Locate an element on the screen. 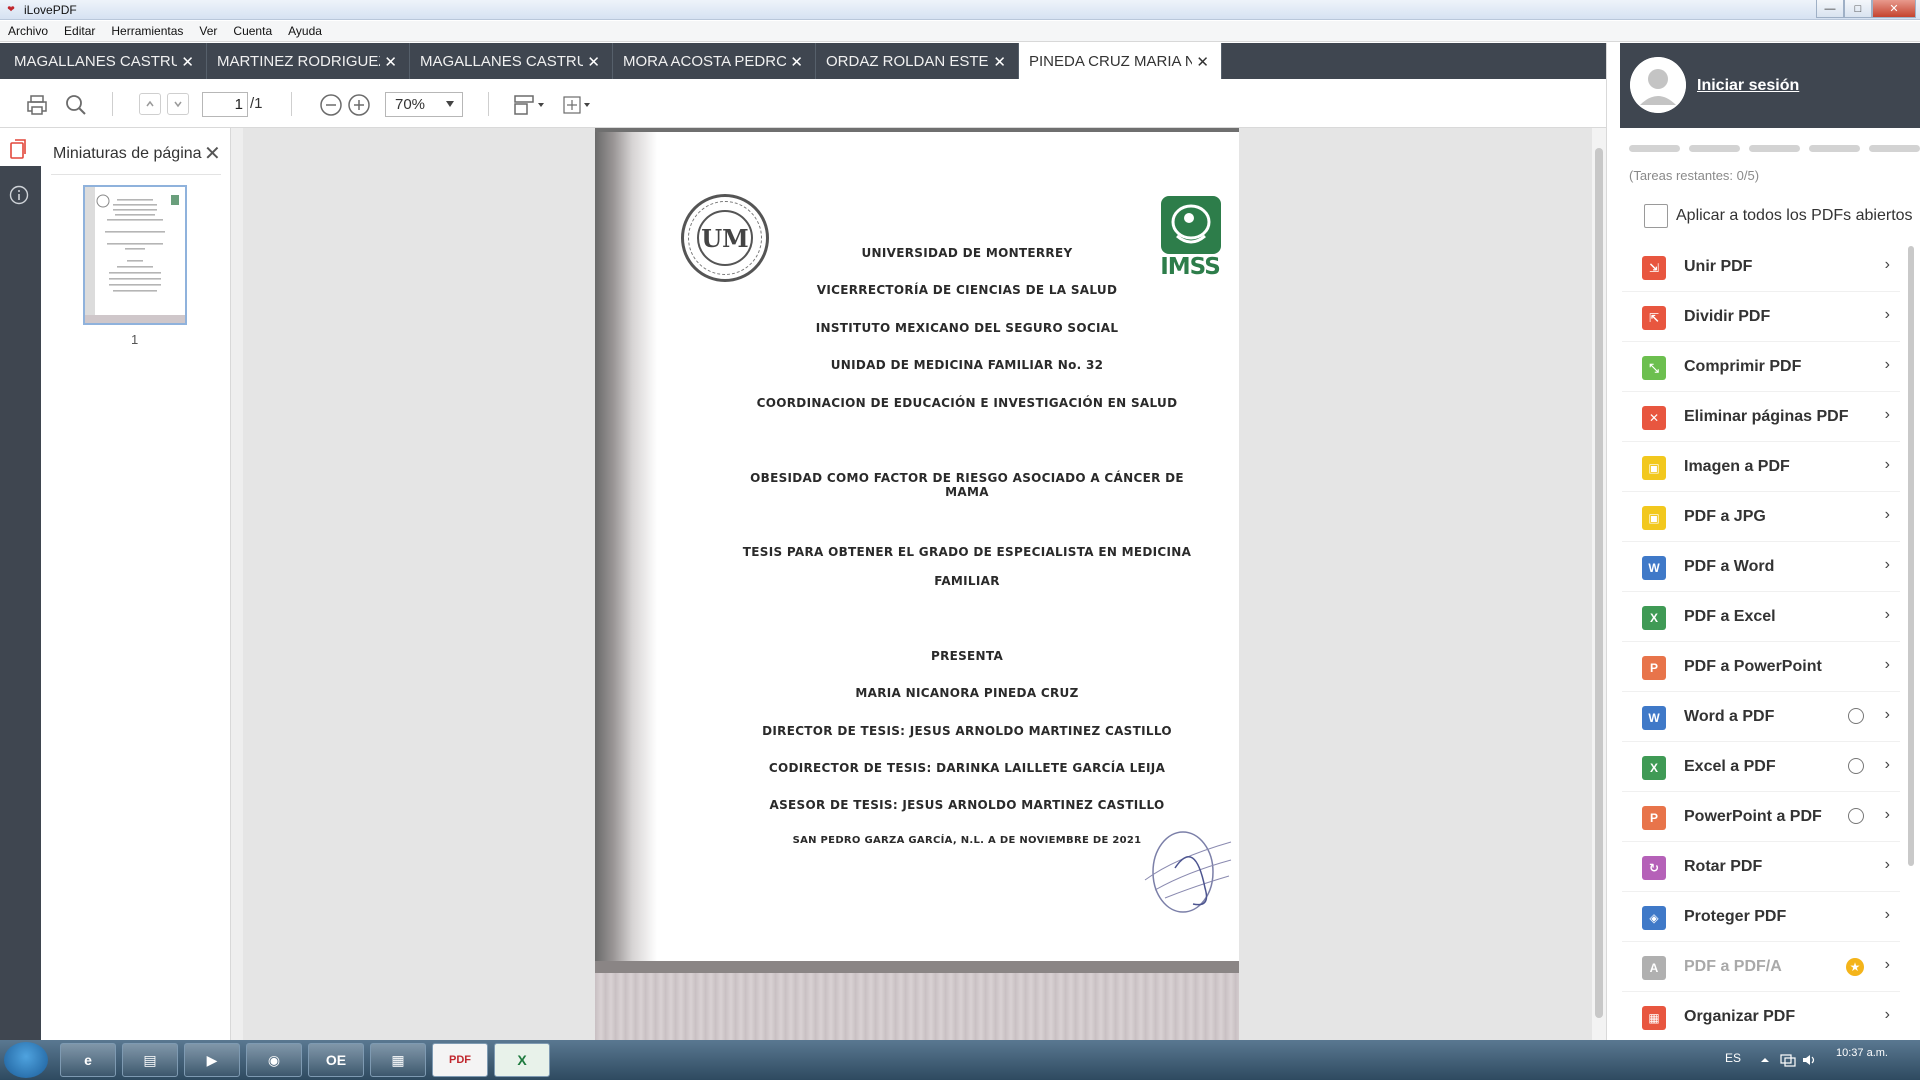  page-number-input is located at coordinates (225, 104).